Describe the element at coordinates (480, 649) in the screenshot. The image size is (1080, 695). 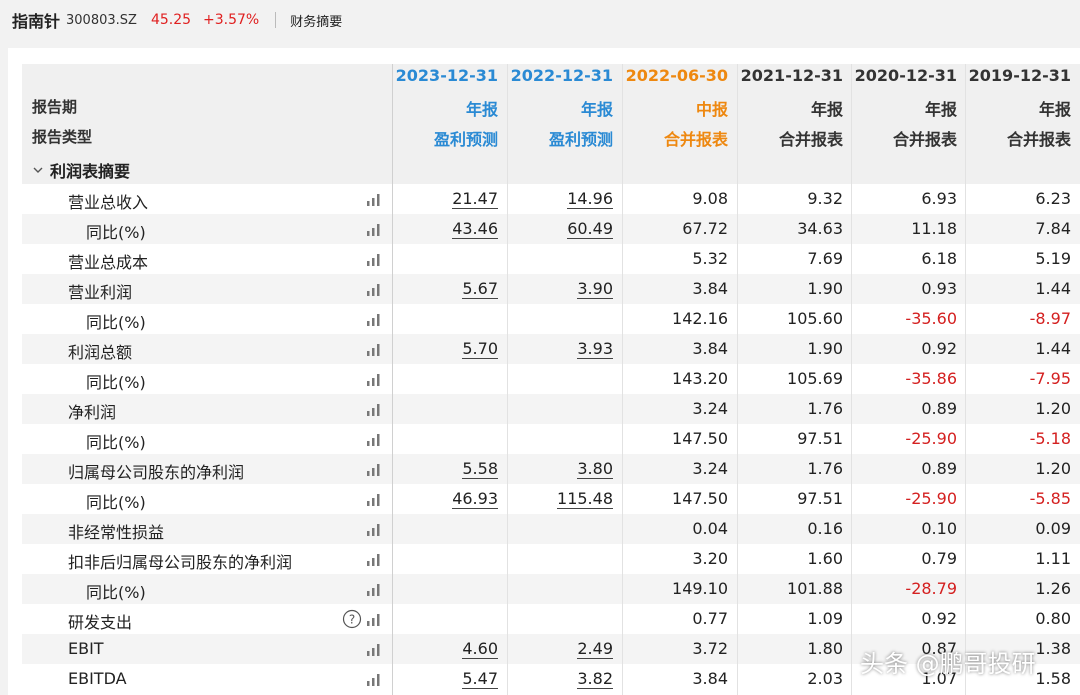
I see `cell-value: 4.60` at that location.